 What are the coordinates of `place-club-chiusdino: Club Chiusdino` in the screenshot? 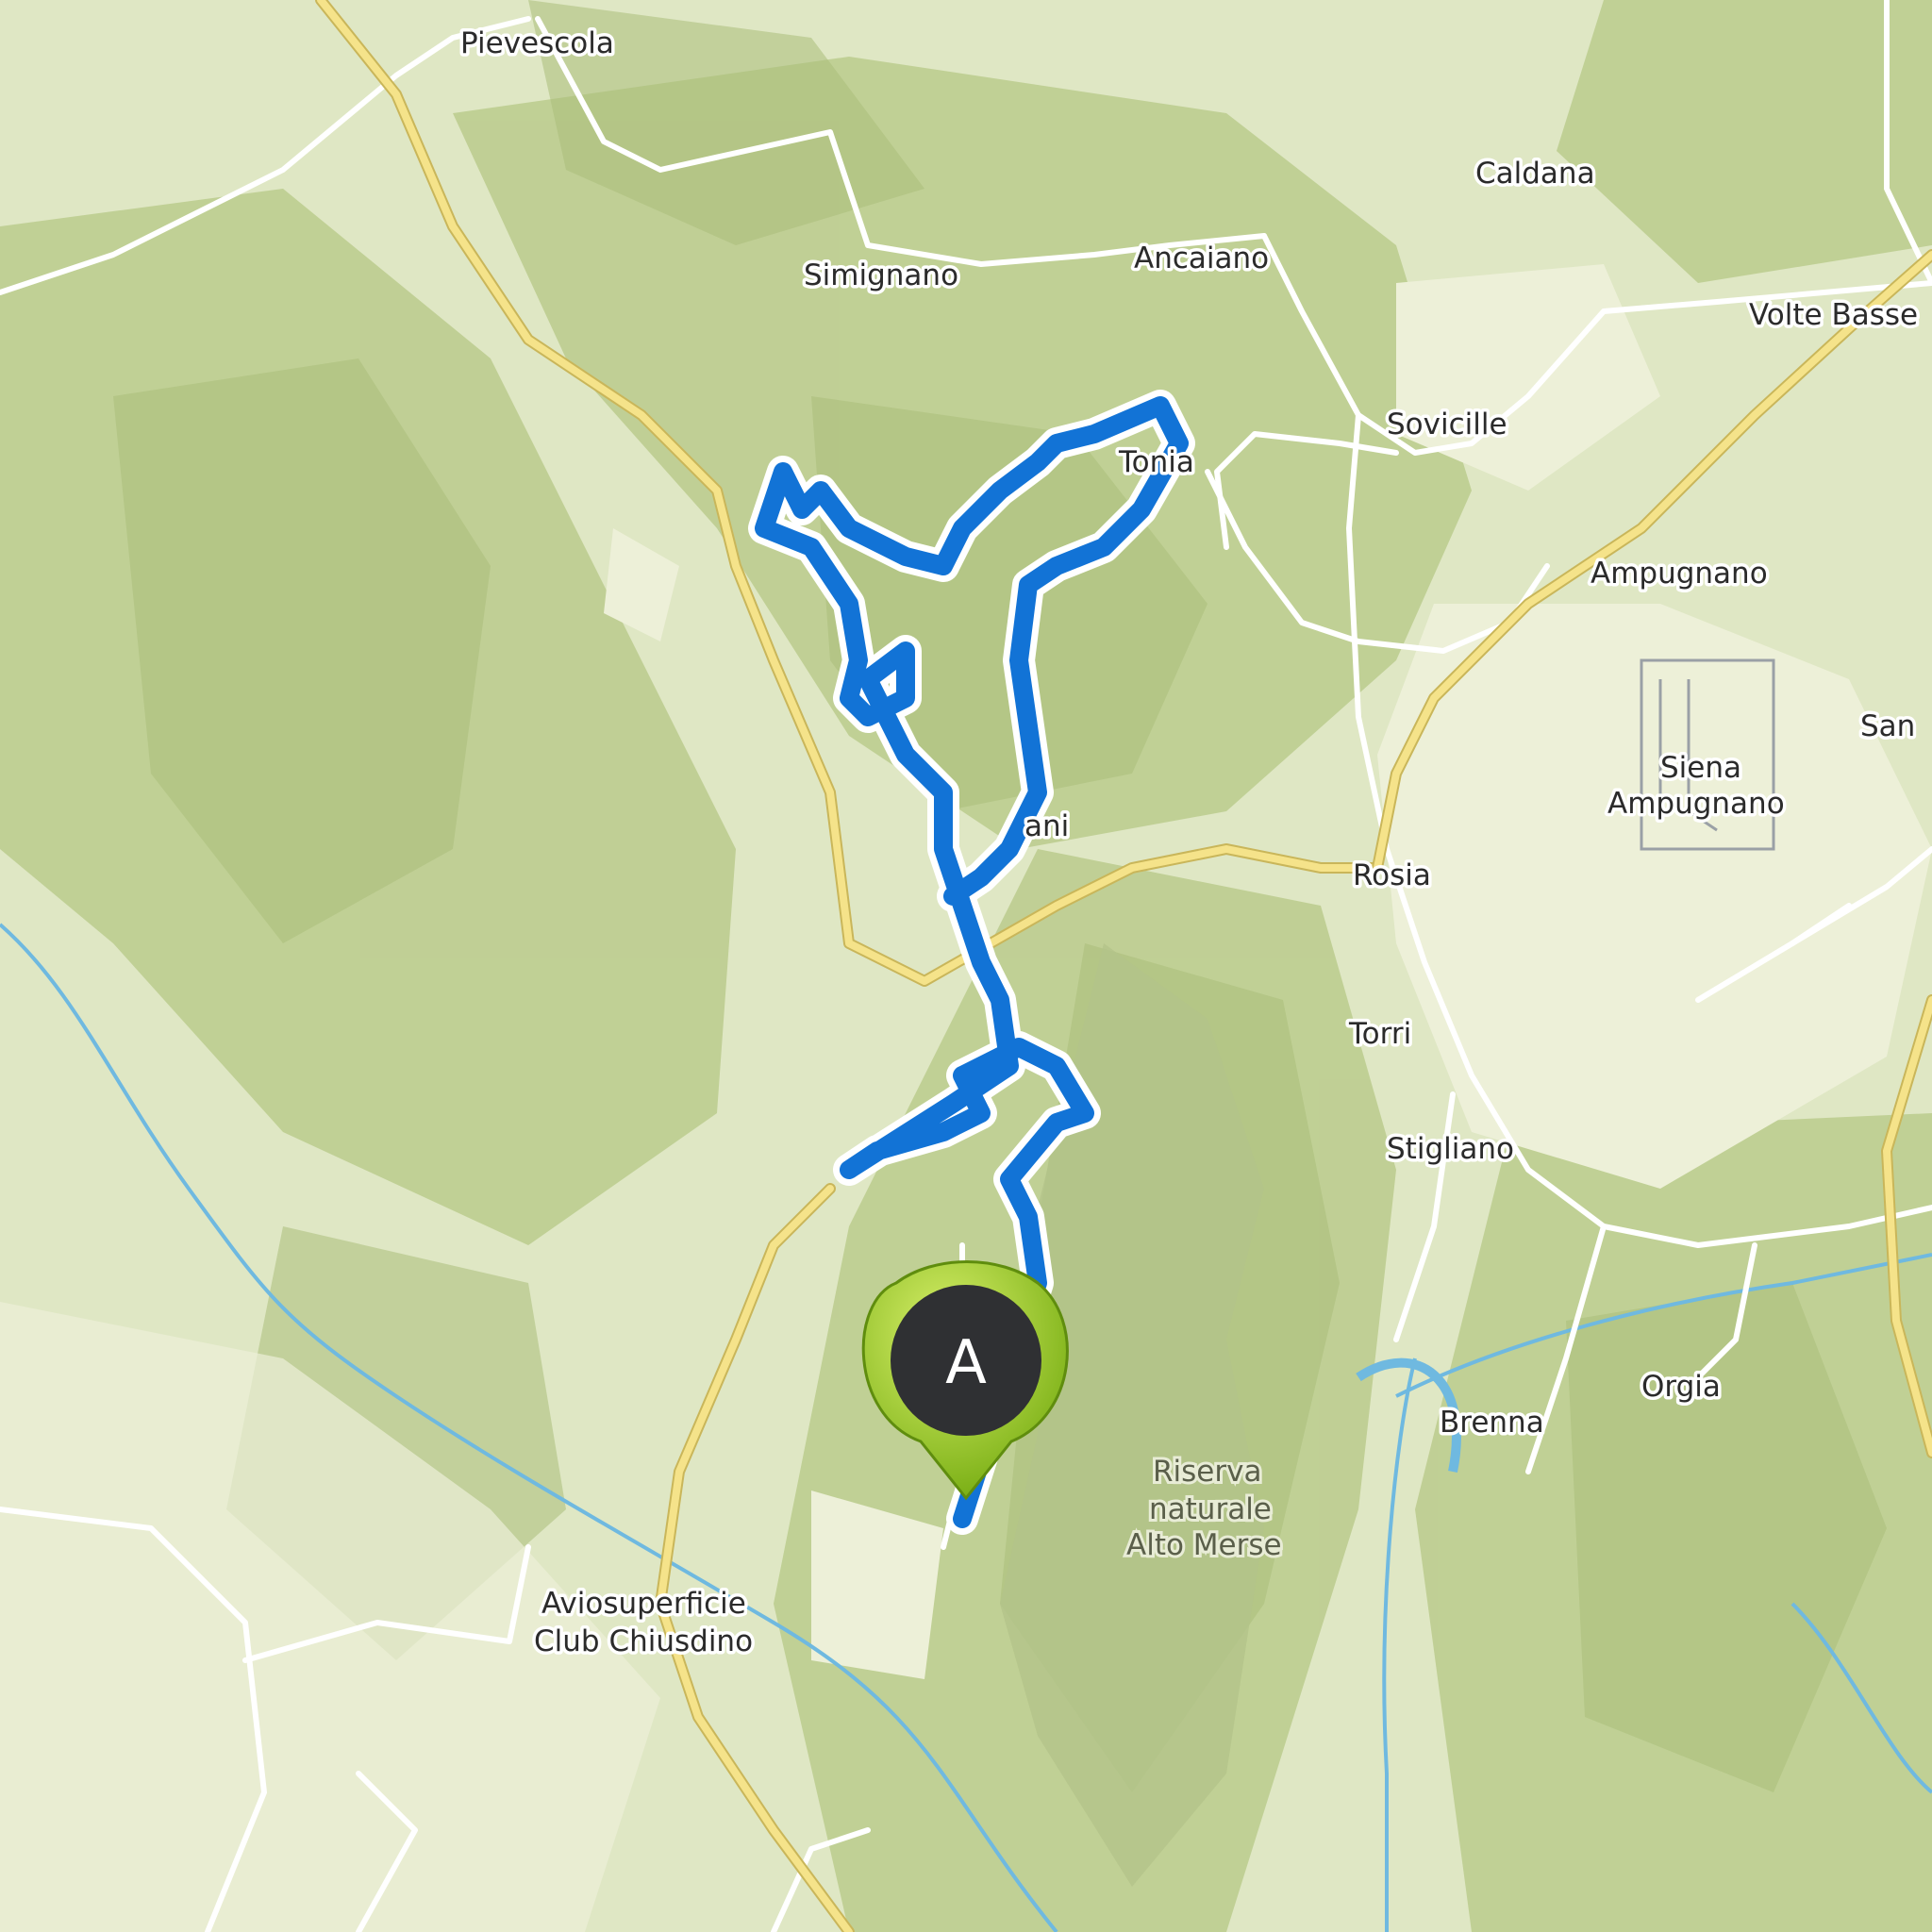 It's located at (643, 1641).